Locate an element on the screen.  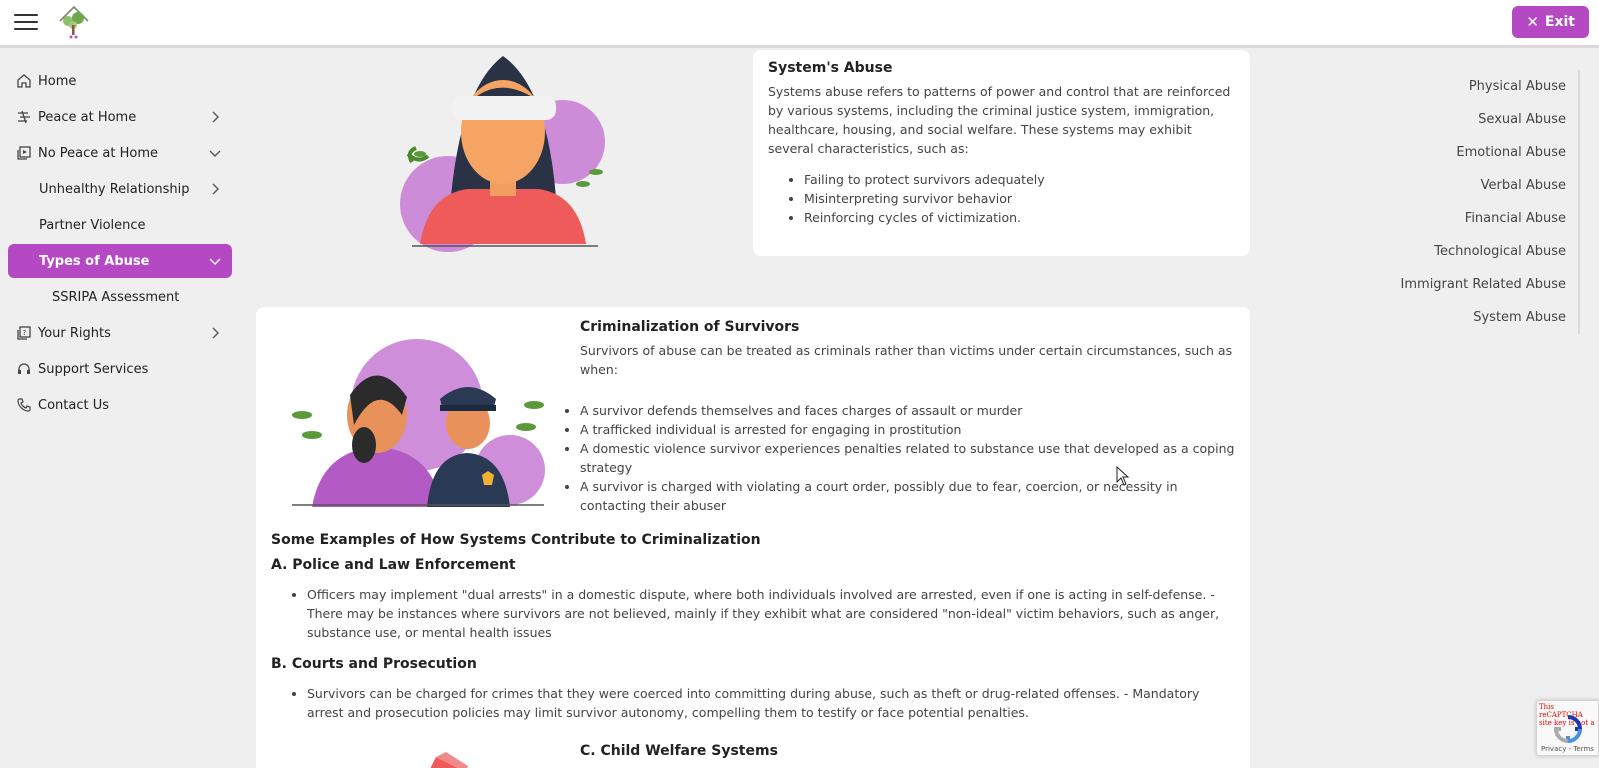
toc-item-system-abuse: System Abuse is located at coordinates (1479, 317).